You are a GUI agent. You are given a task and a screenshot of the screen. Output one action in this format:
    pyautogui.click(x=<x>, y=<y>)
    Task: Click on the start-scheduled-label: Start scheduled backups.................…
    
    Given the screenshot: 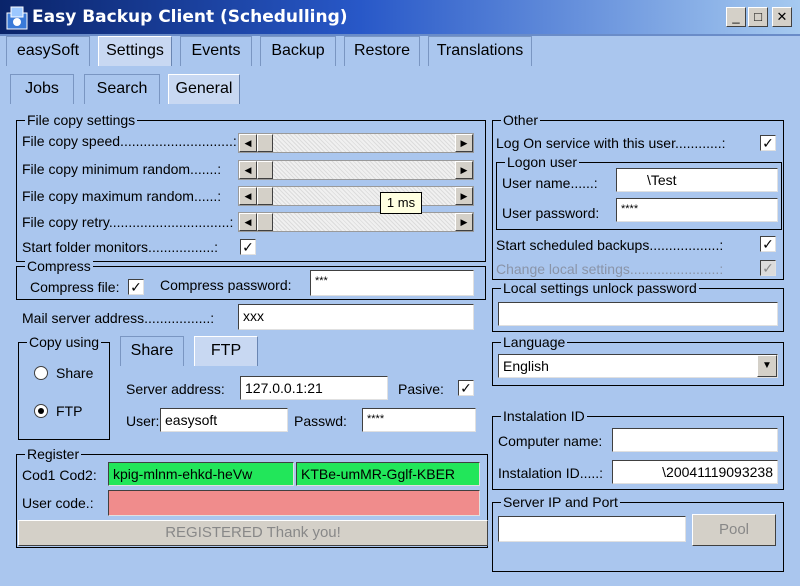 What is the action you would take?
    pyautogui.click(x=610, y=245)
    